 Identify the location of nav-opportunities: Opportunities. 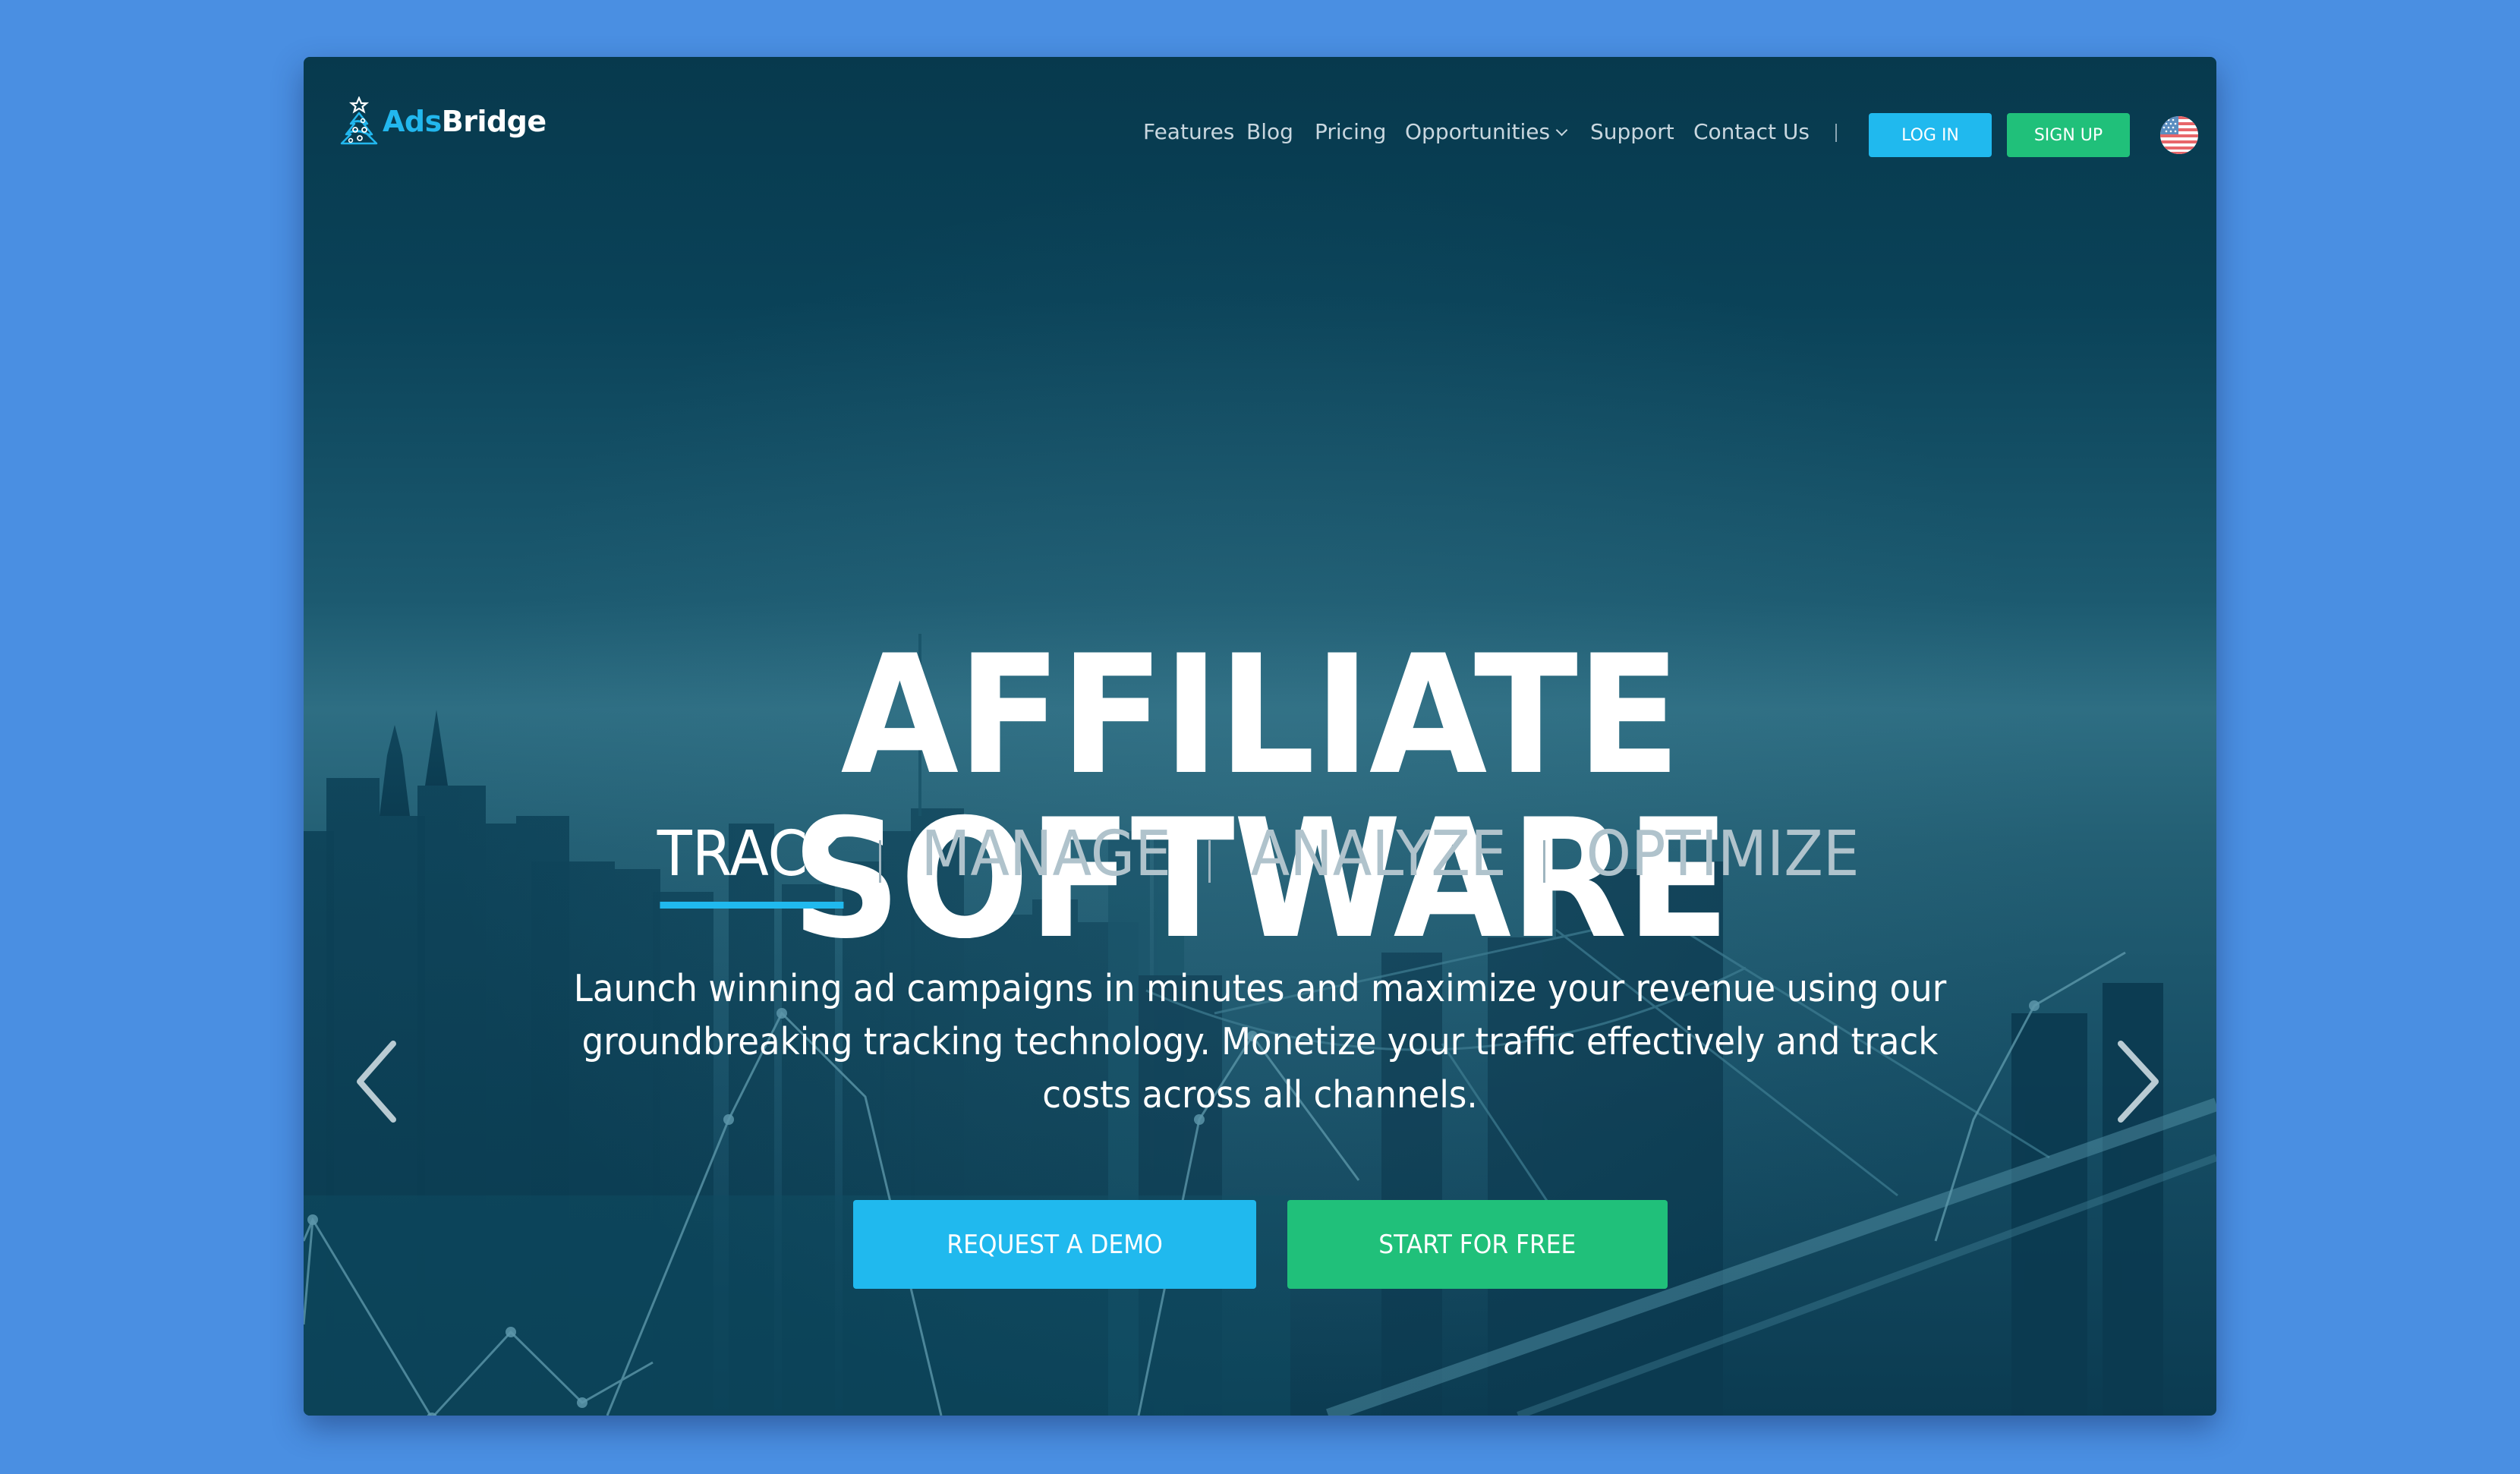
(1486, 132).